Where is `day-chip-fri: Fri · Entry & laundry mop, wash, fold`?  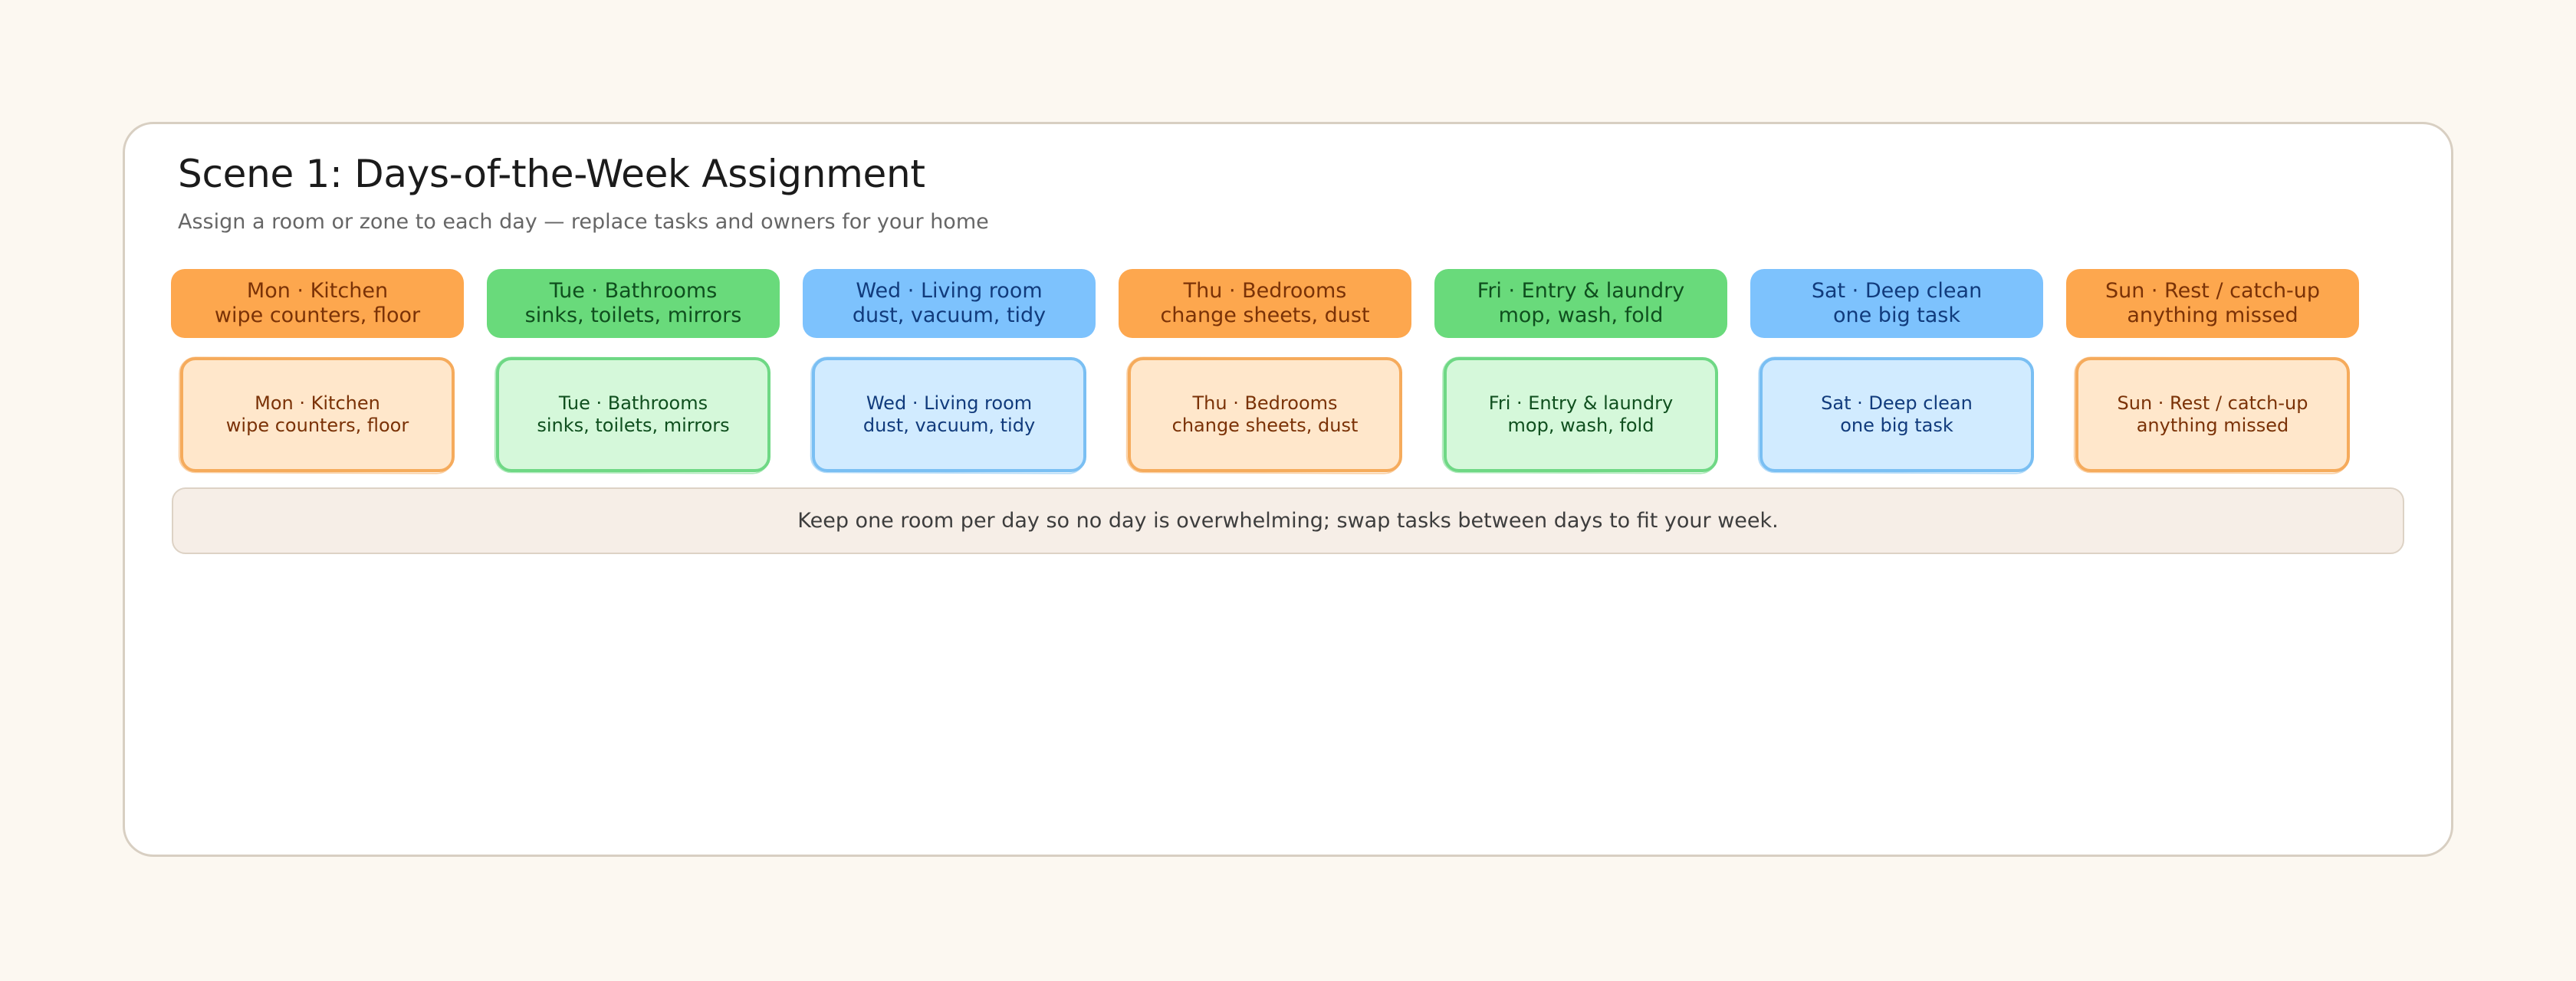
day-chip-fri: Fri · Entry & laundry mop, wash, fold is located at coordinates (1581, 303).